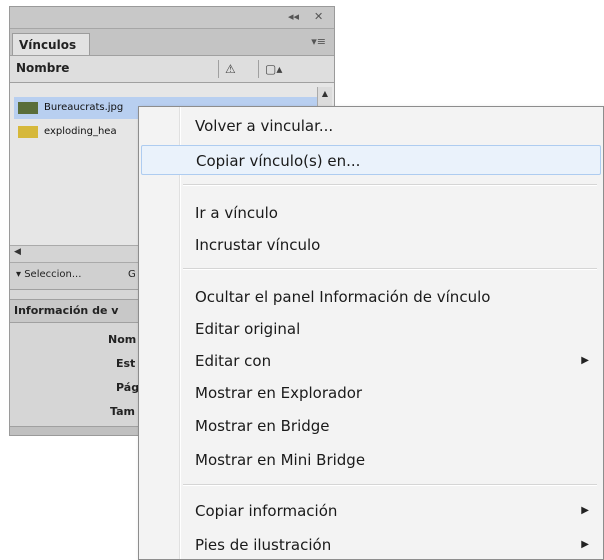 The image size is (604, 560). What do you see at coordinates (266, 511) in the screenshot?
I see `menu-item-label: Copiar información` at bounding box center [266, 511].